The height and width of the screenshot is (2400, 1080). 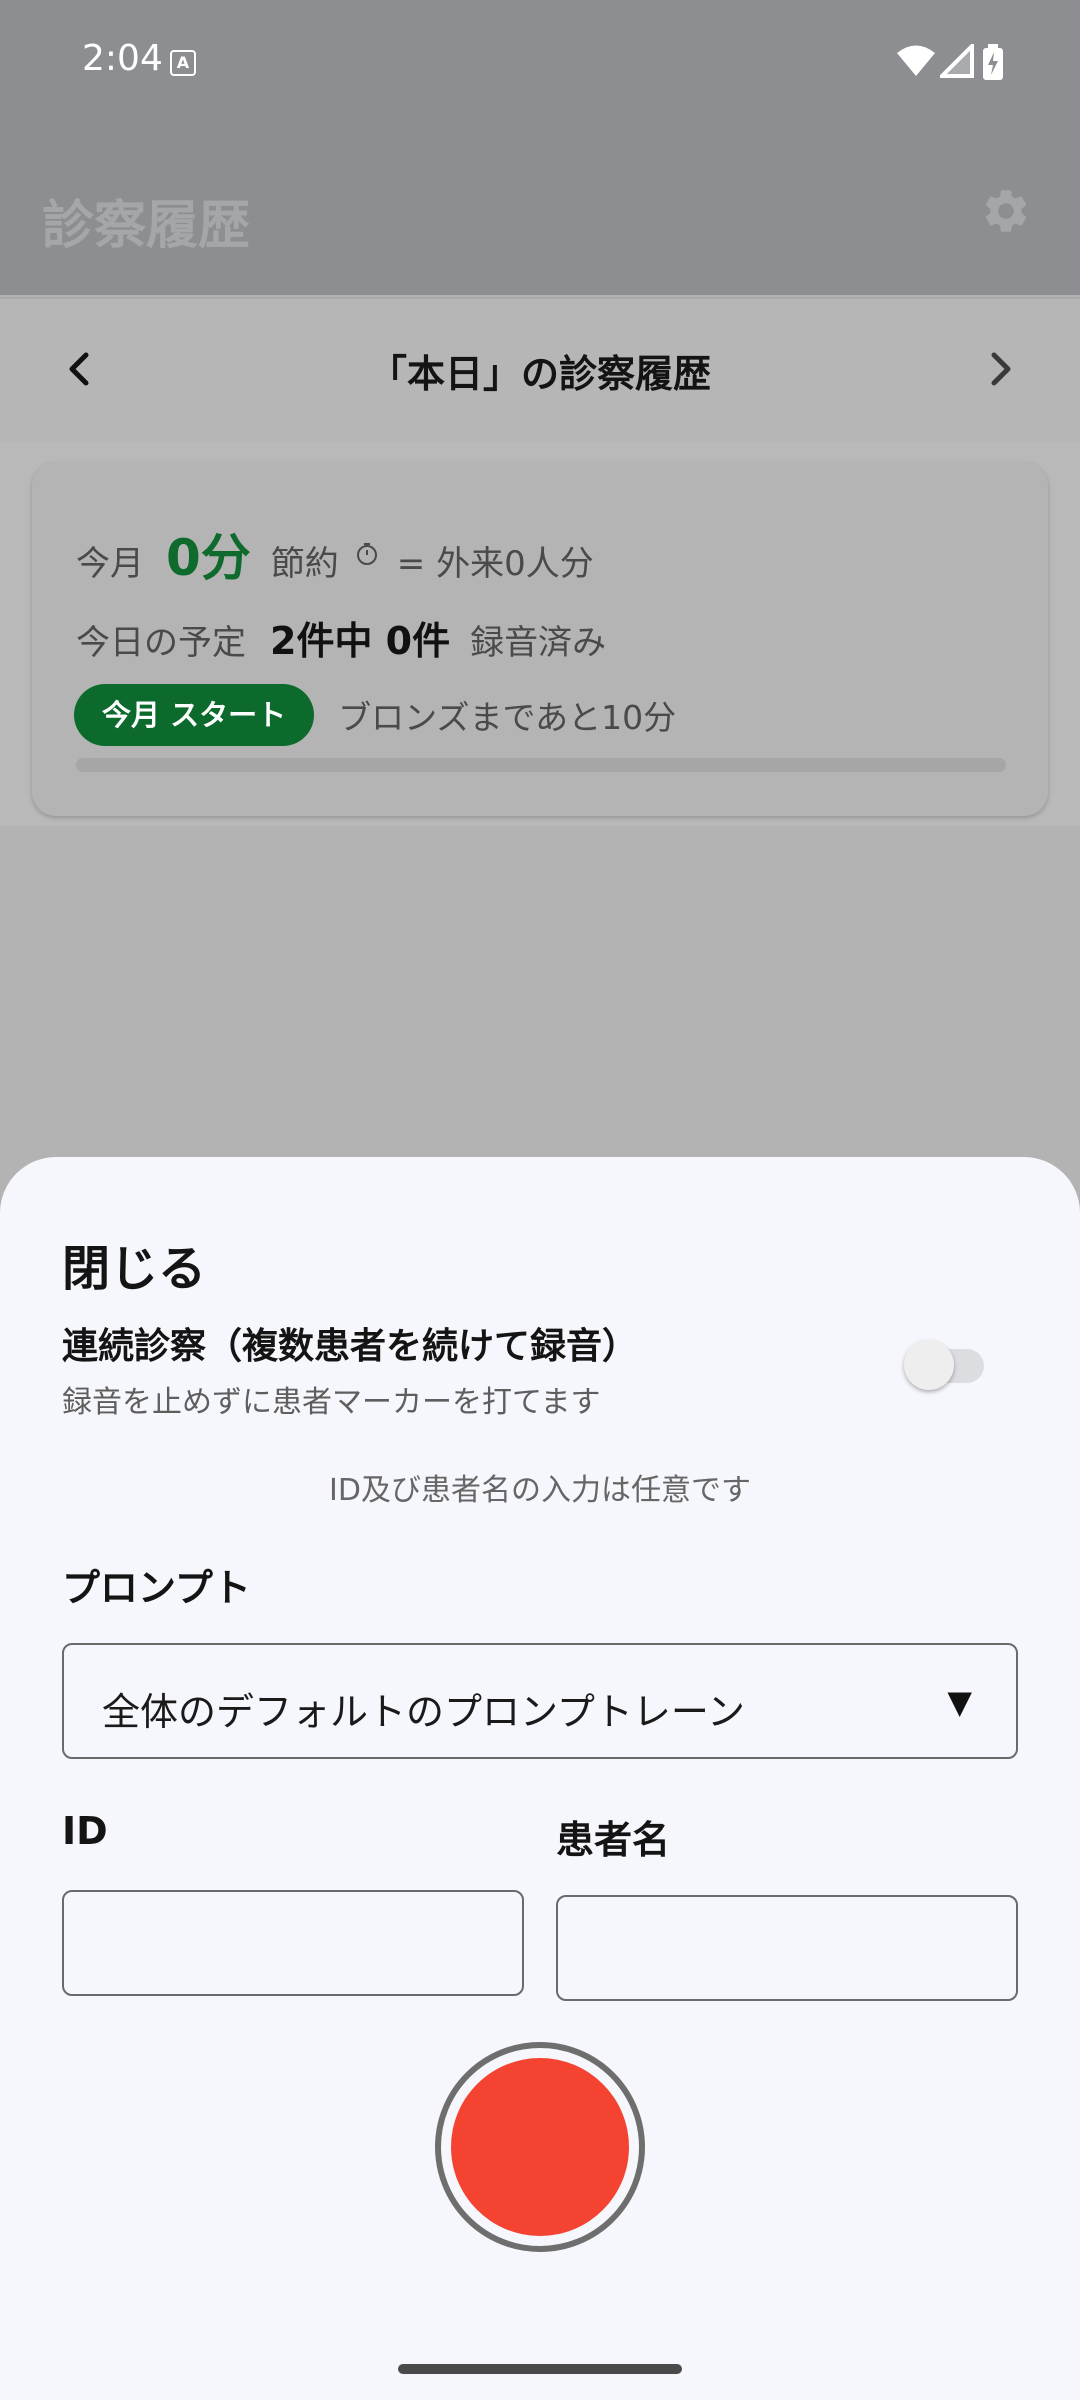 I want to click on continuous-mode-toggle, so click(x=946, y=1364).